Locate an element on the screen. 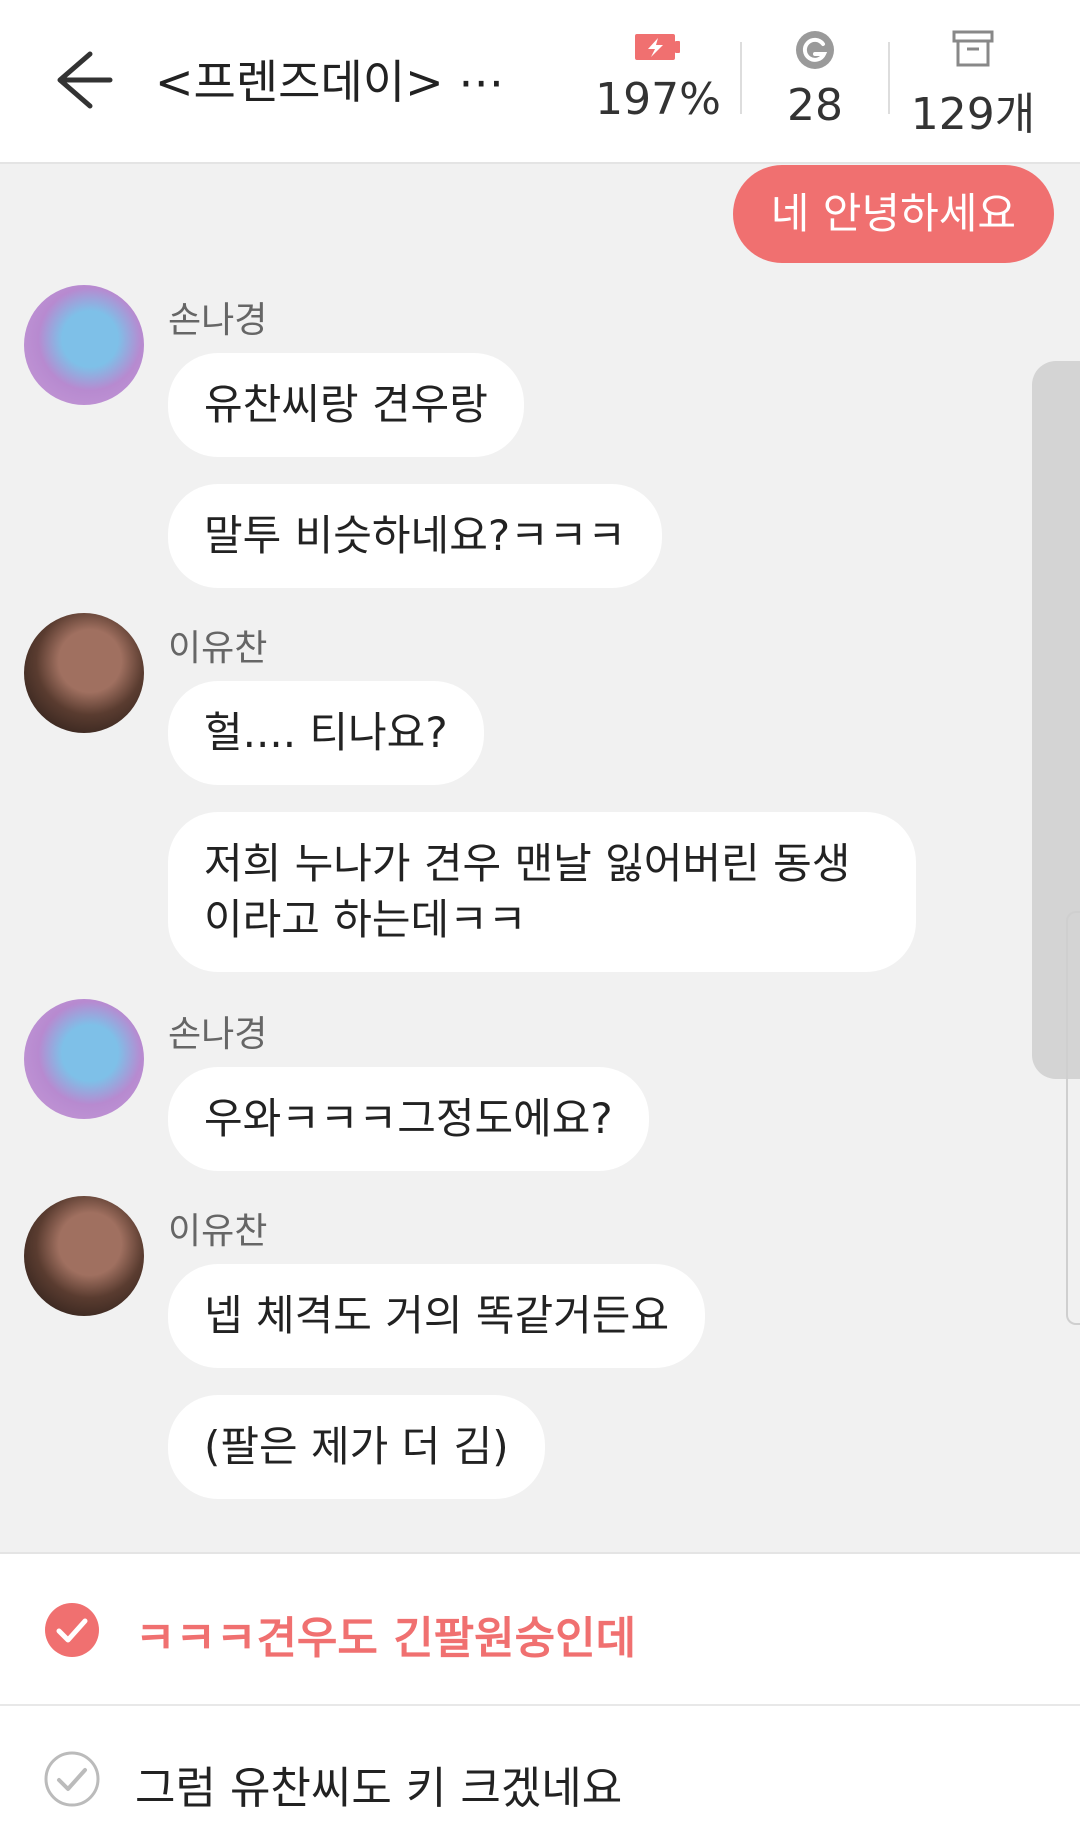 The height and width of the screenshot is (1845, 1080). arrow-left-icon is located at coordinates (82, 80).